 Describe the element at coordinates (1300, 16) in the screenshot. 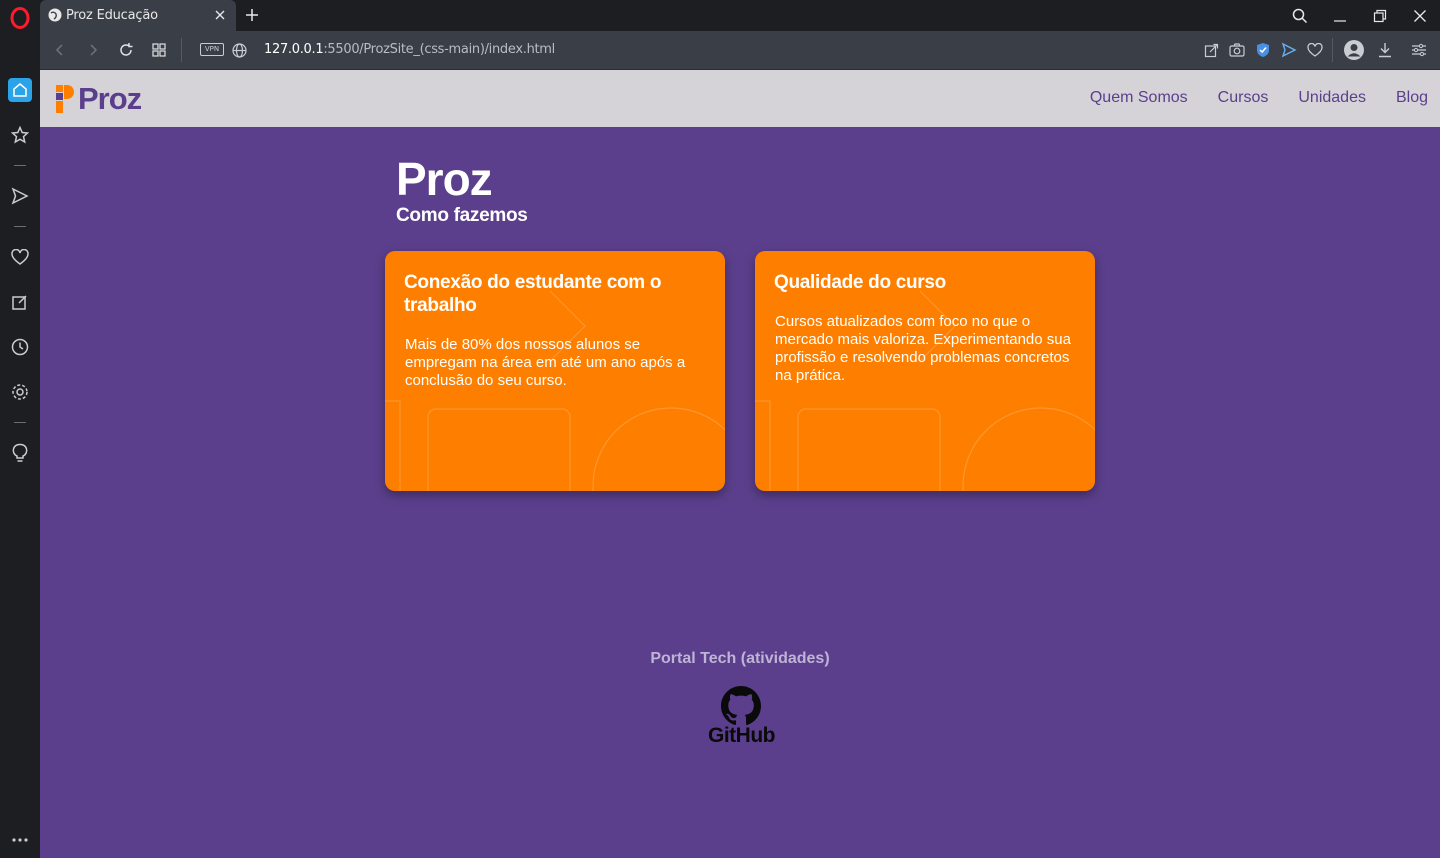

I see `search-tabs-icon` at that location.